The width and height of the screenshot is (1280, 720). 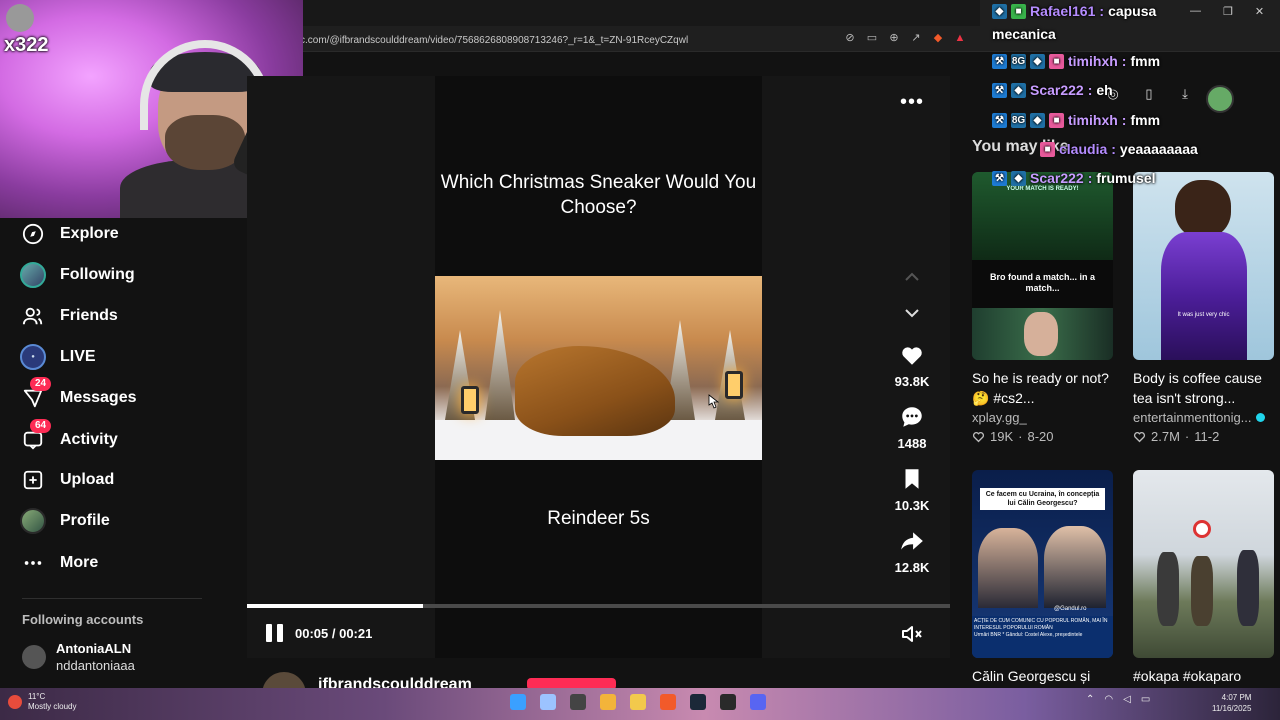 What do you see at coordinates (1042, 676) in the screenshot?
I see `video-card-title: Călin Georgescu și` at bounding box center [1042, 676].